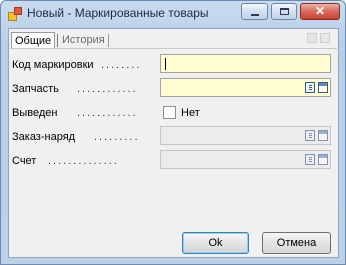 The width and height of the screenshot is (346, 265). What do you see at coordinates (296, 243) in the screenshot?
I see `cancel-button: Отмена` at bounding box center [296, 243].